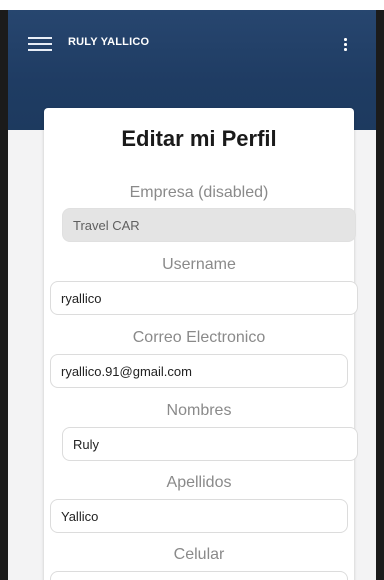 The height and width of the screenshot is (580, 384). Describe the element at coordinates (345, 44) in the screenshot. I see `more-vertical-icon` at that location.